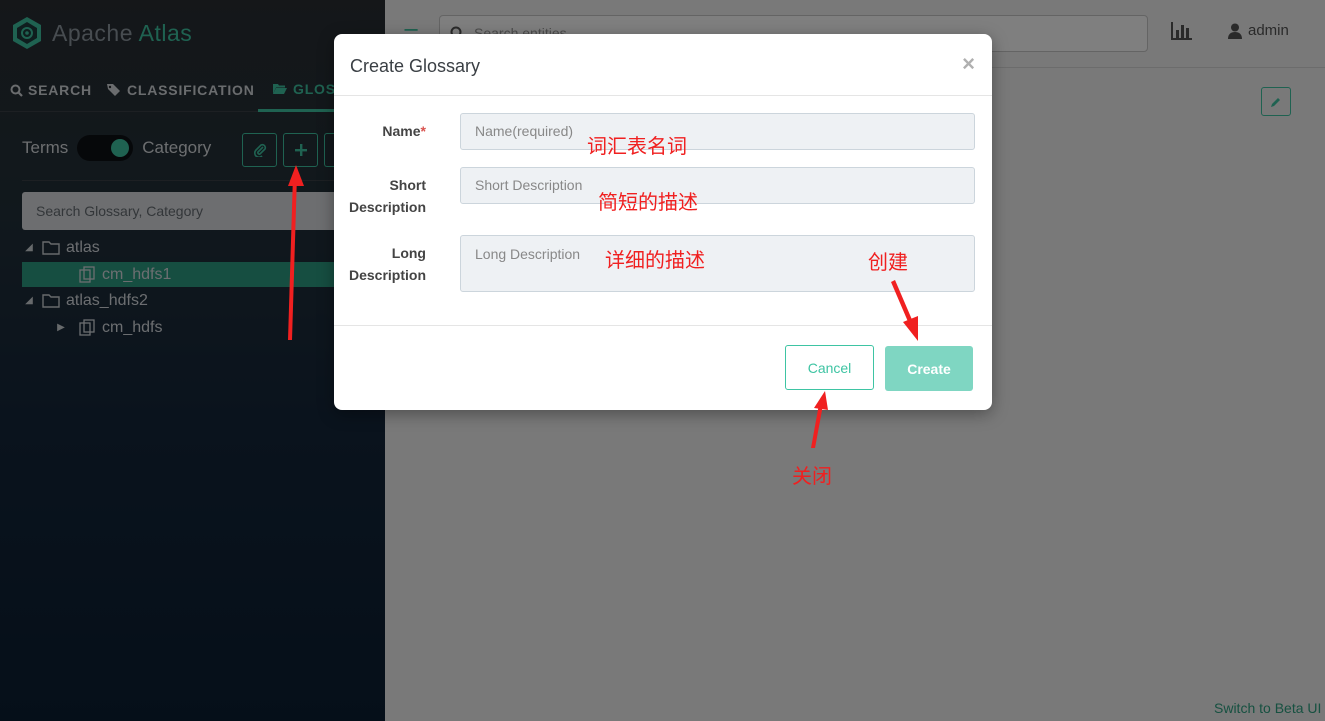  Describe the element at coordinates (296, 252) in the screenshot. I see `arrow-to-plus-button` at that location.